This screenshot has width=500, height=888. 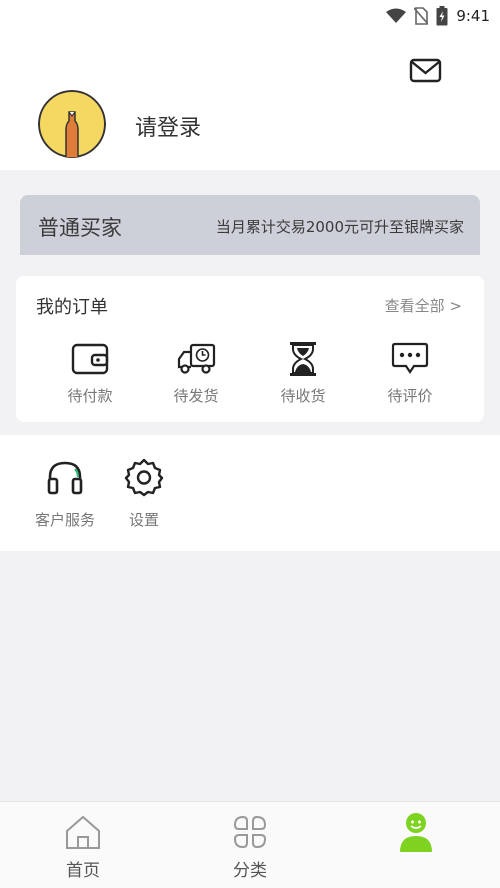 I want to click on order-label: 待发货, so click(x=196, y=396).